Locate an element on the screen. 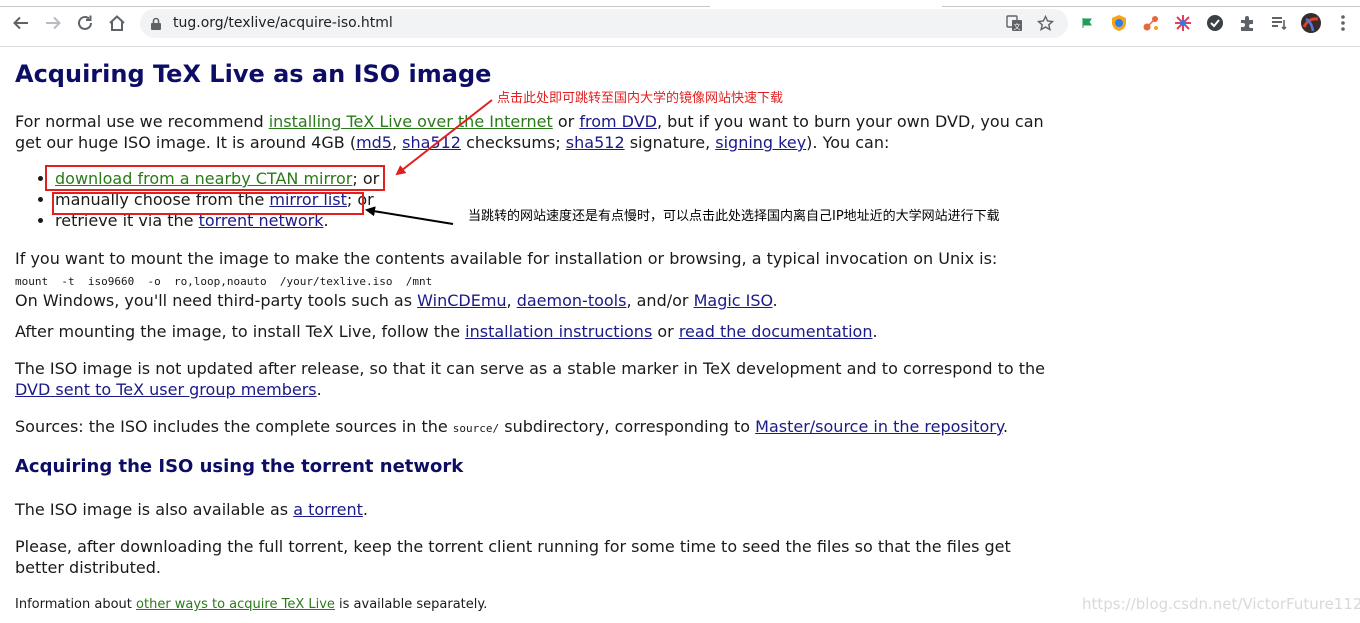 This screenshot has width=1360, height=623. watermark: https://blog.csdn.net/VictorFuture1124 is located at coordinates (1221, 604).